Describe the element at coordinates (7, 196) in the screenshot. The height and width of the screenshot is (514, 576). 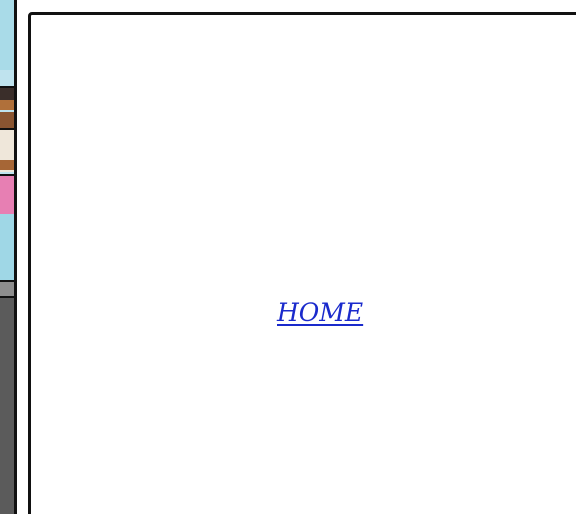
I see `illustration-awning-pink` at that location.